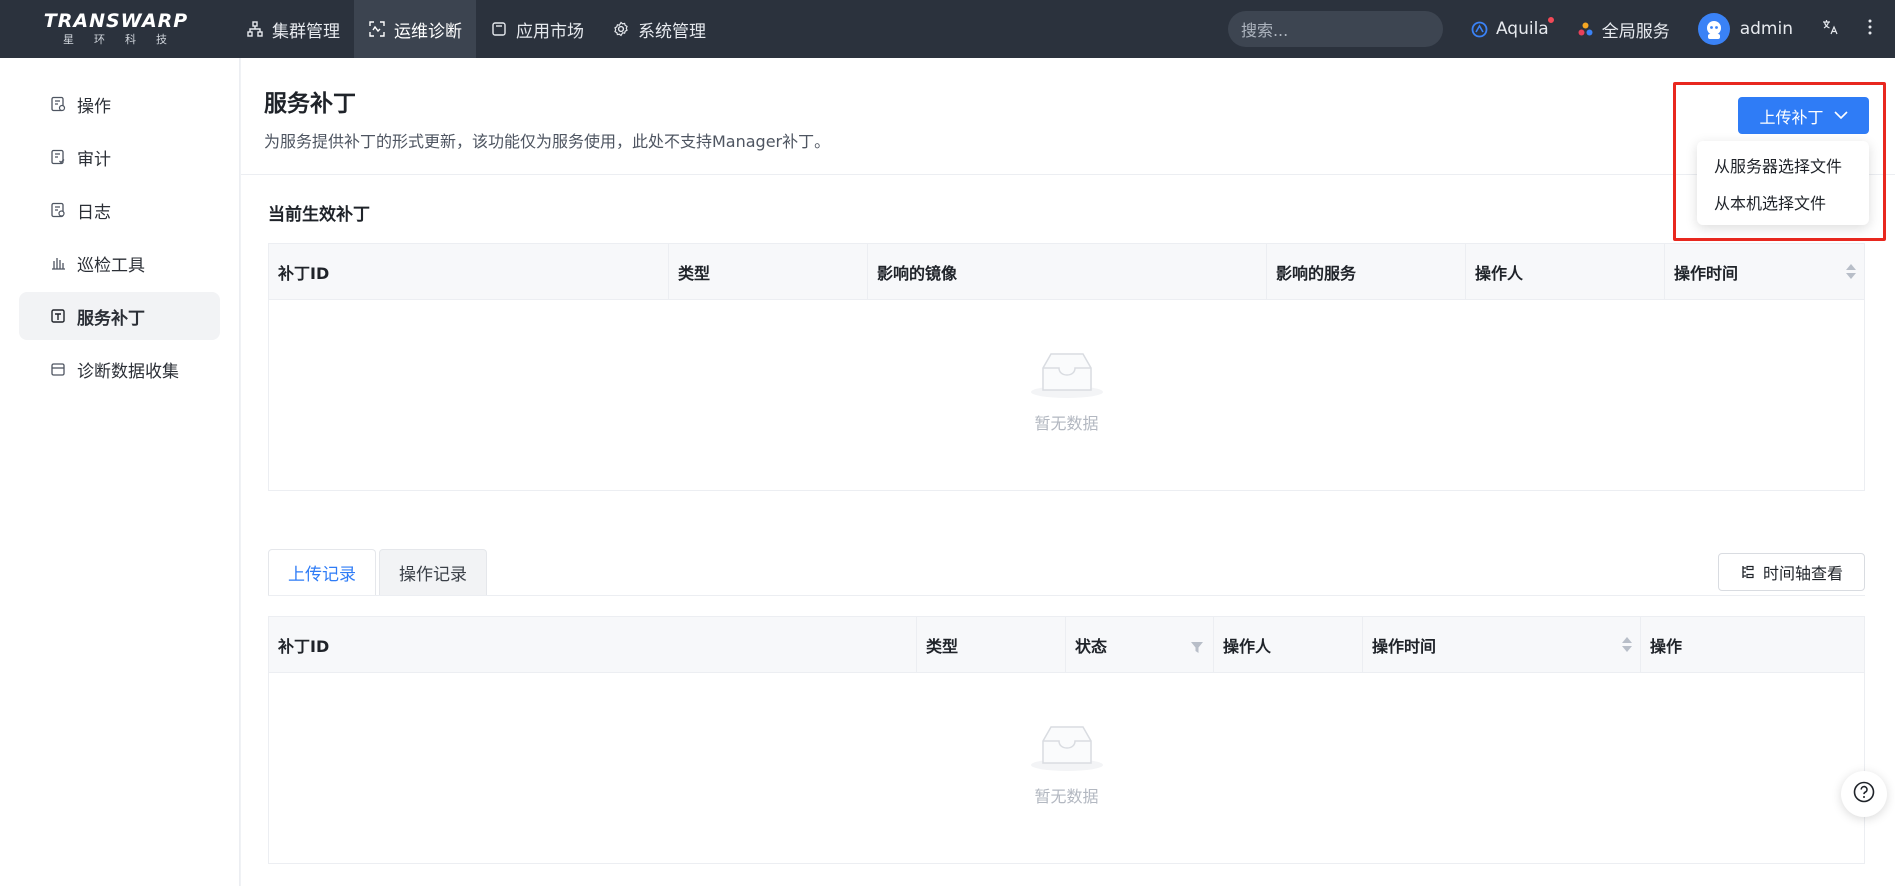 This screenshot has height=886, width=1895. I want to click on sidebar-item-patch: 服务补丁, so click(119, 316).